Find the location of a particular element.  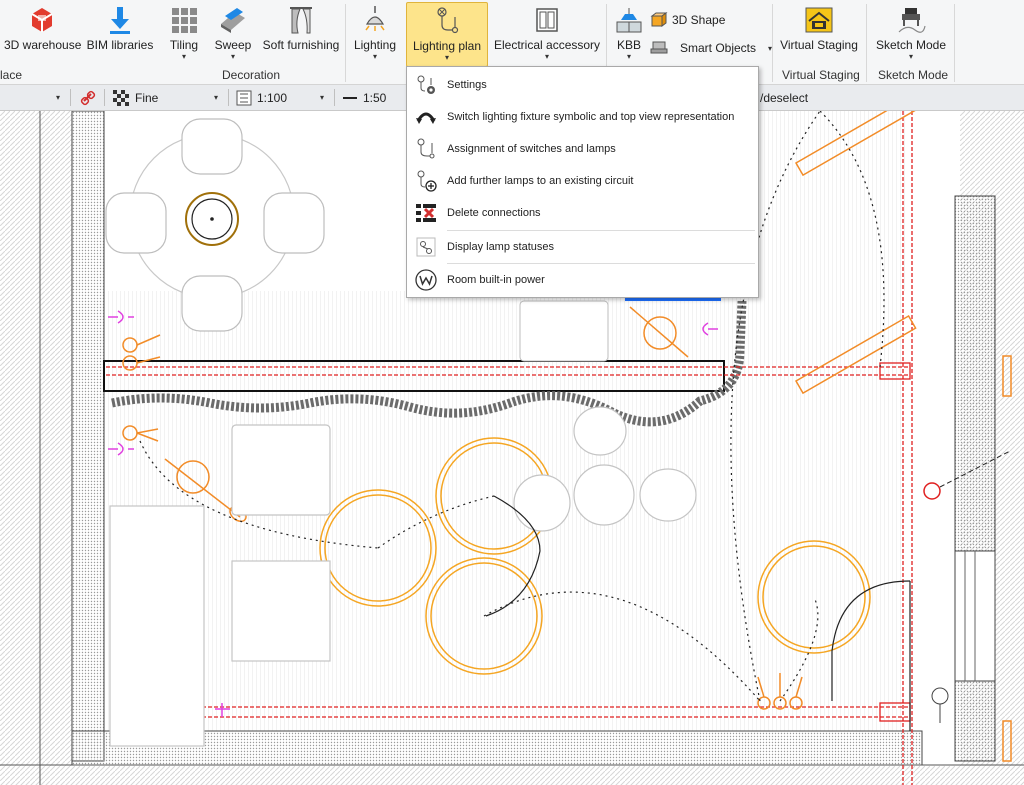

link-icon is located at coordinates (88, 97).